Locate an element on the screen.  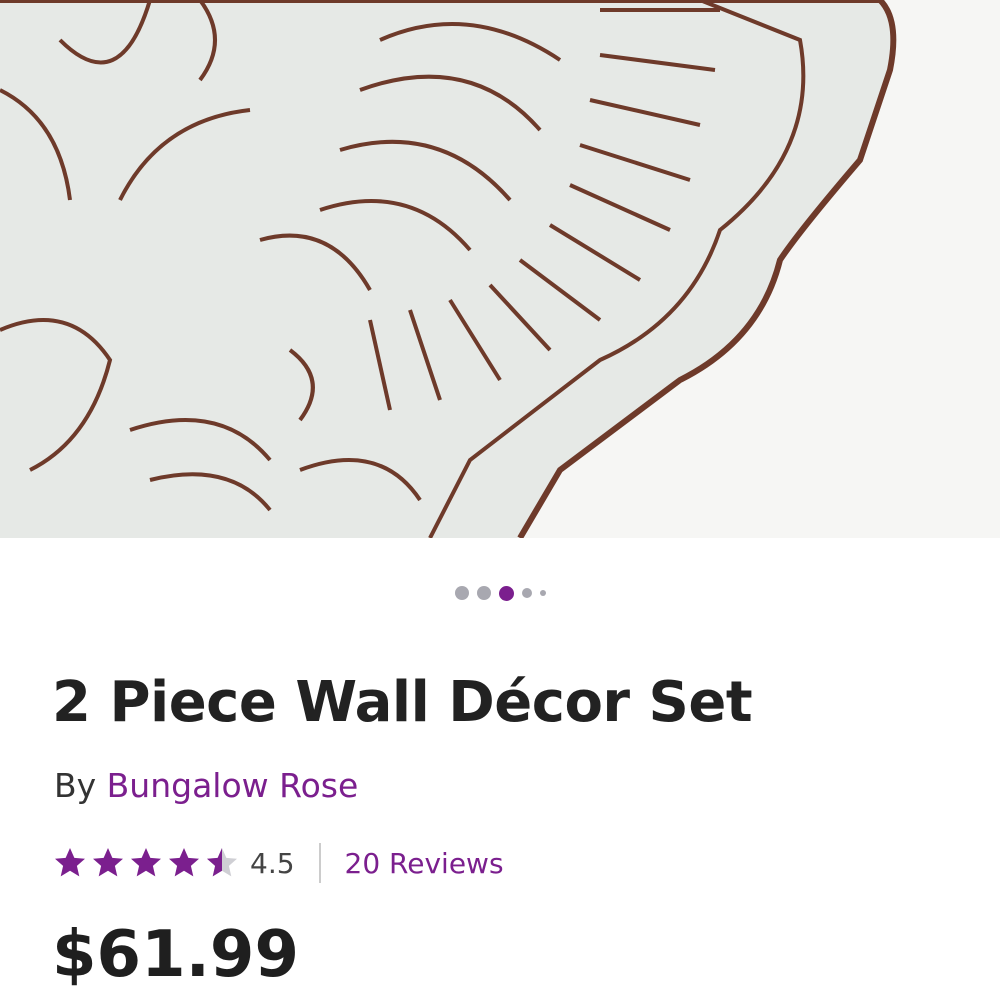
by-label: By is located at coordinates (75, 785).